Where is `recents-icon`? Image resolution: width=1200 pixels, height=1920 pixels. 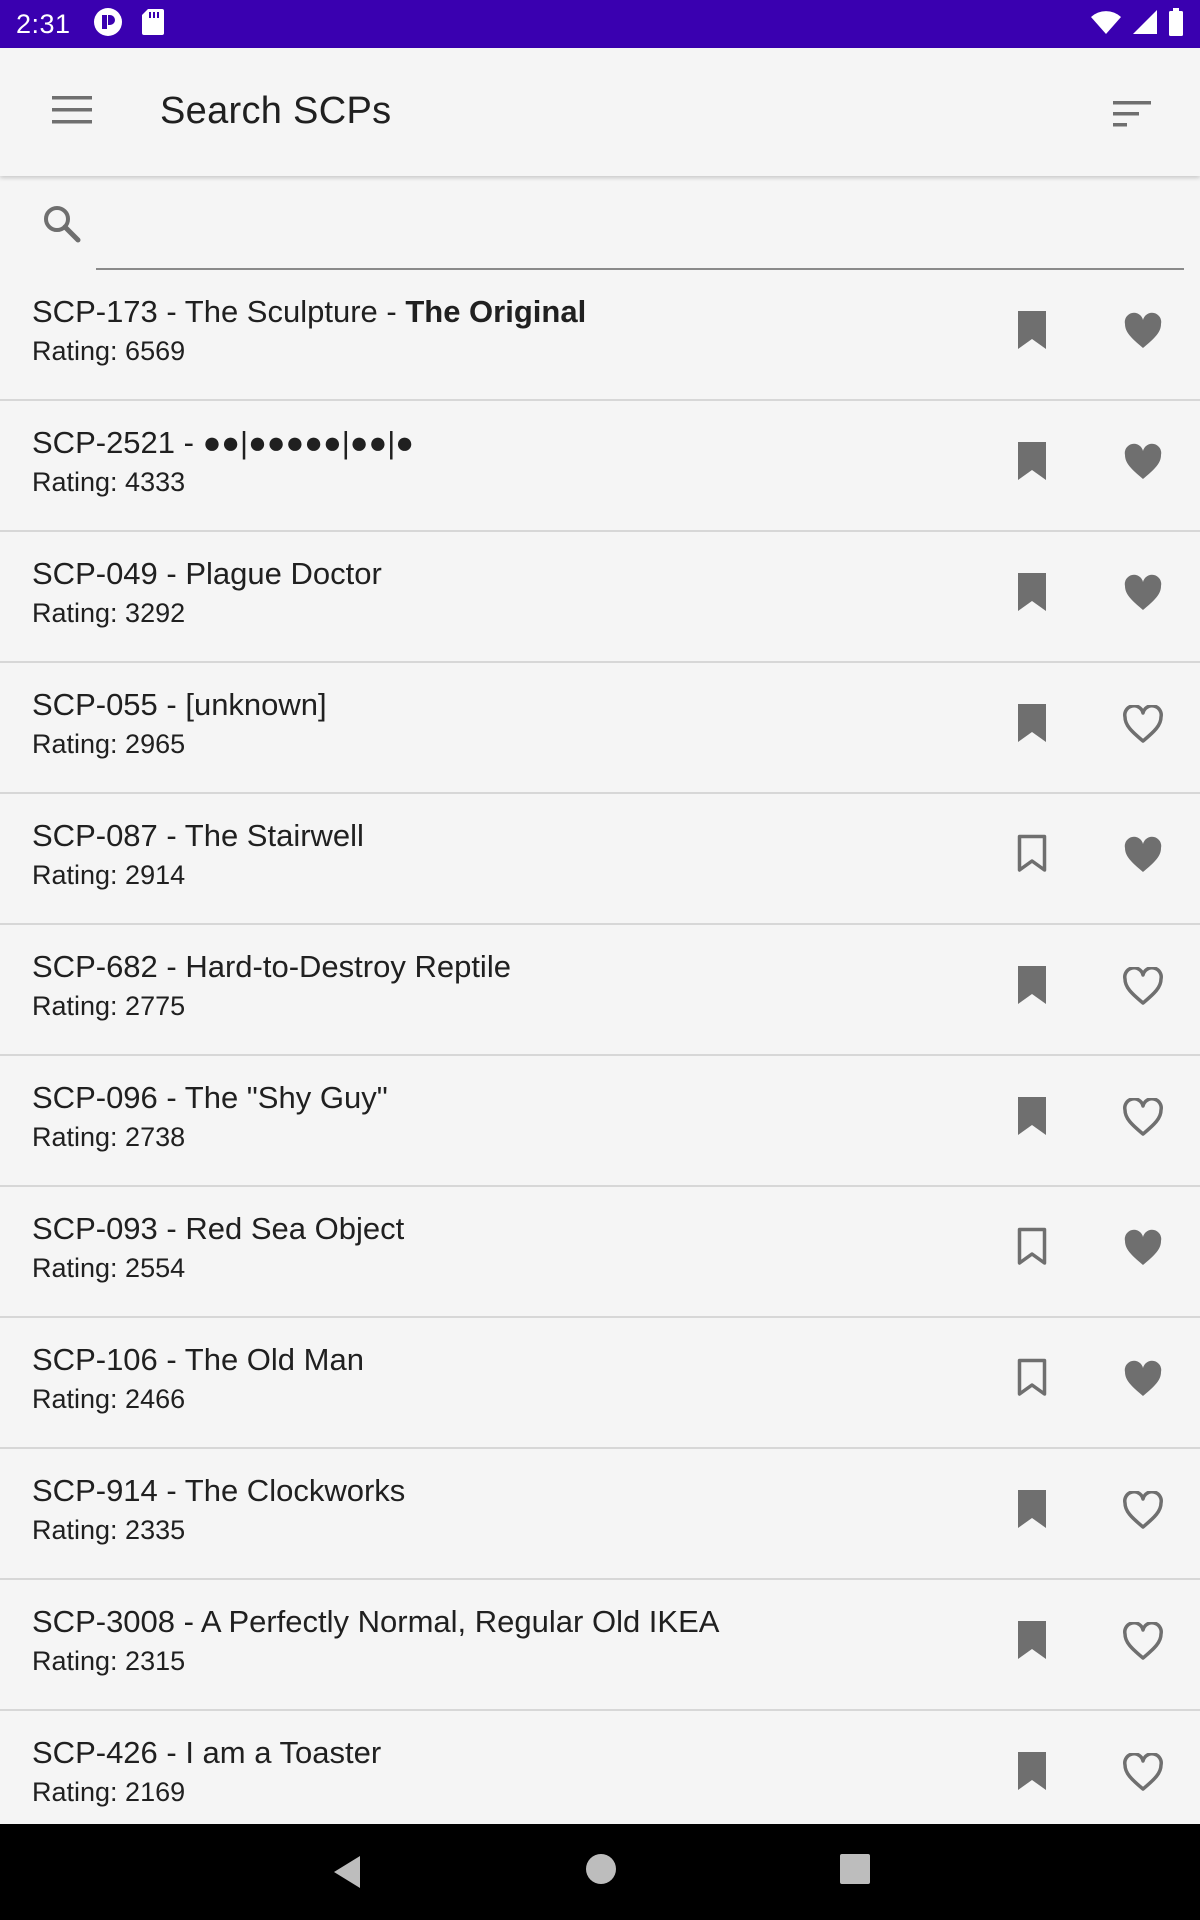
recents-icon is located at coordinates (855, 1869).